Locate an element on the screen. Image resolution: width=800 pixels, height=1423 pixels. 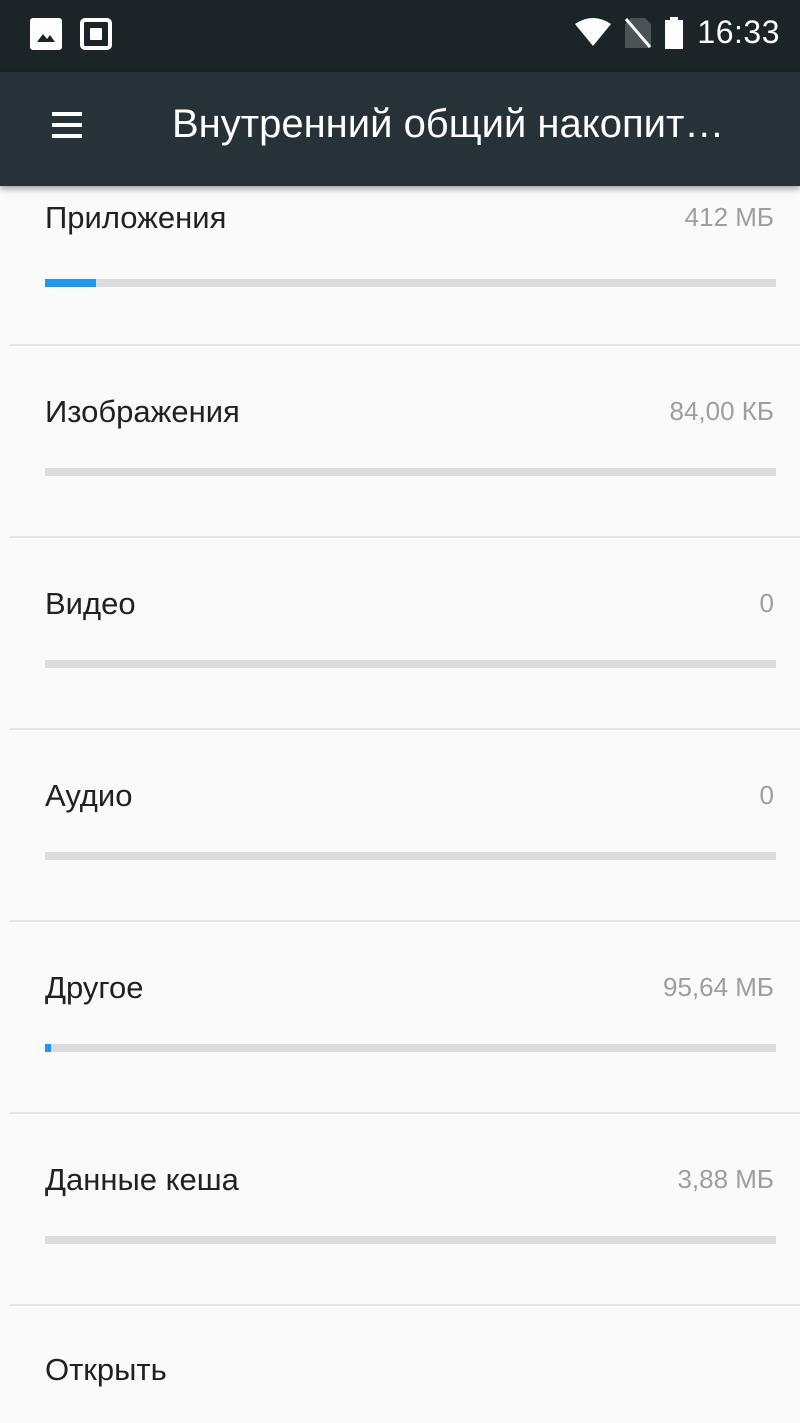
storage-item-size: 412 МБ is located at coordinates (729, 217).